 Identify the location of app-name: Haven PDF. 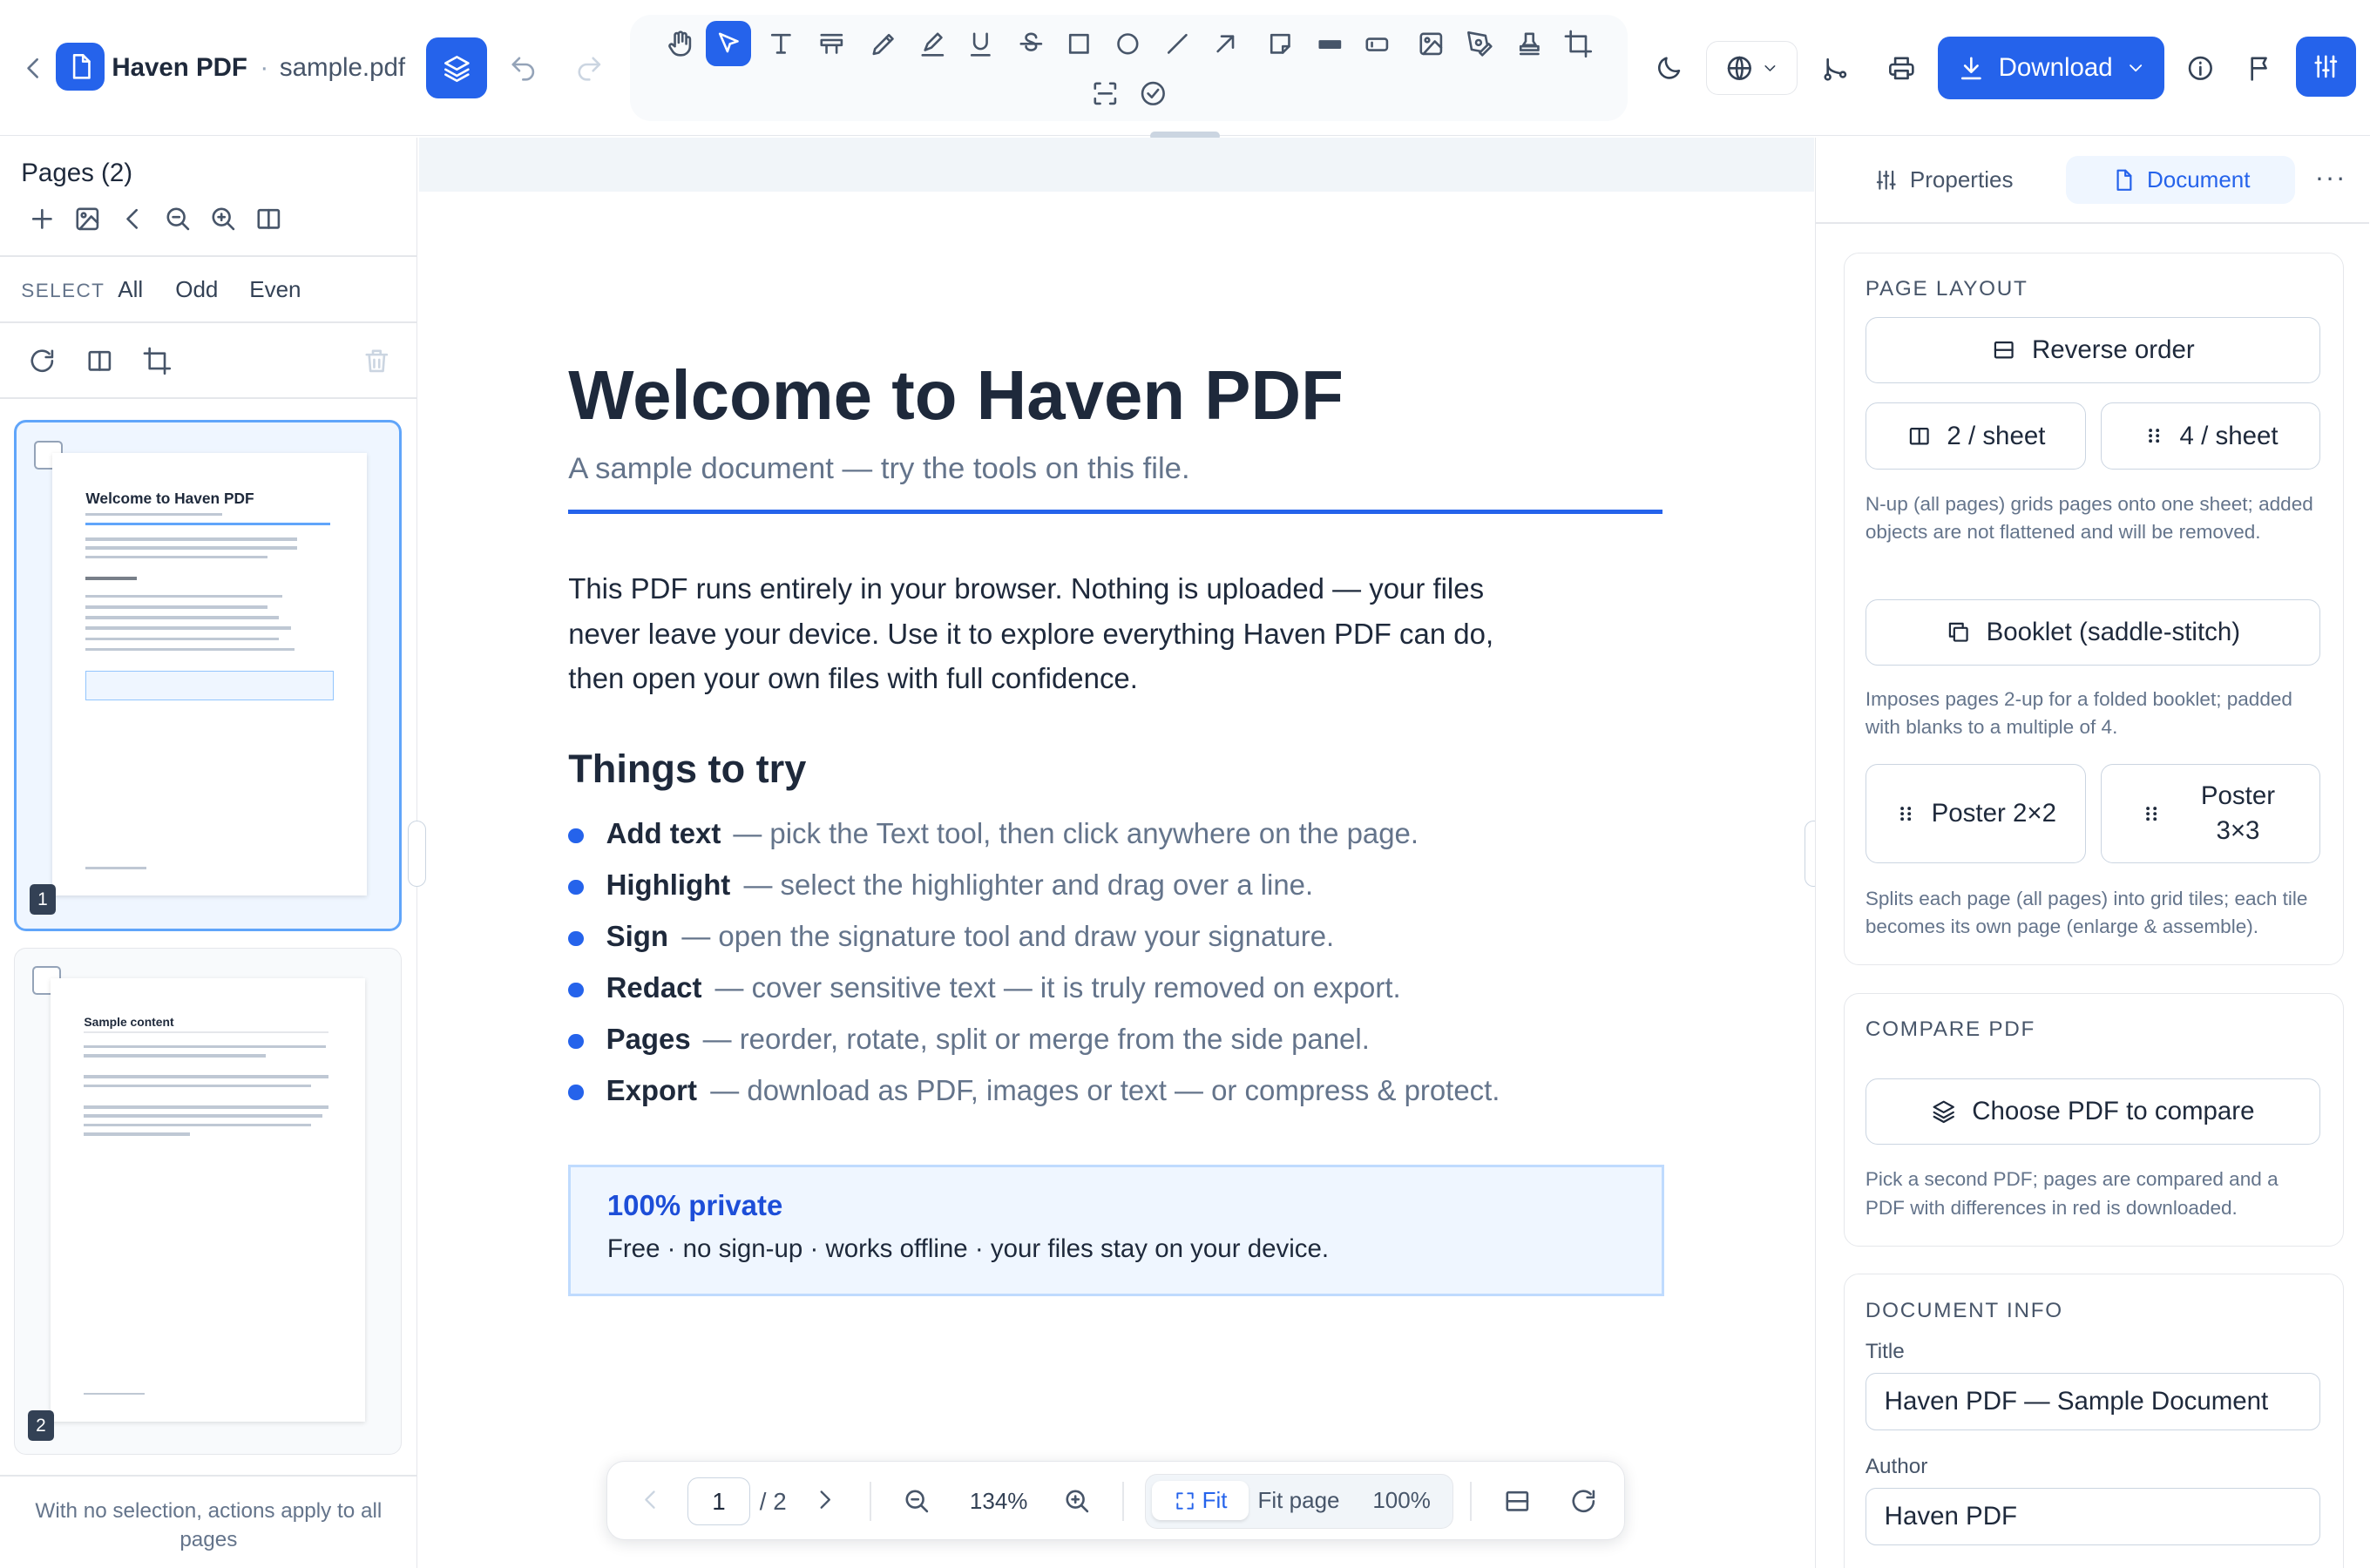
(179, 67).